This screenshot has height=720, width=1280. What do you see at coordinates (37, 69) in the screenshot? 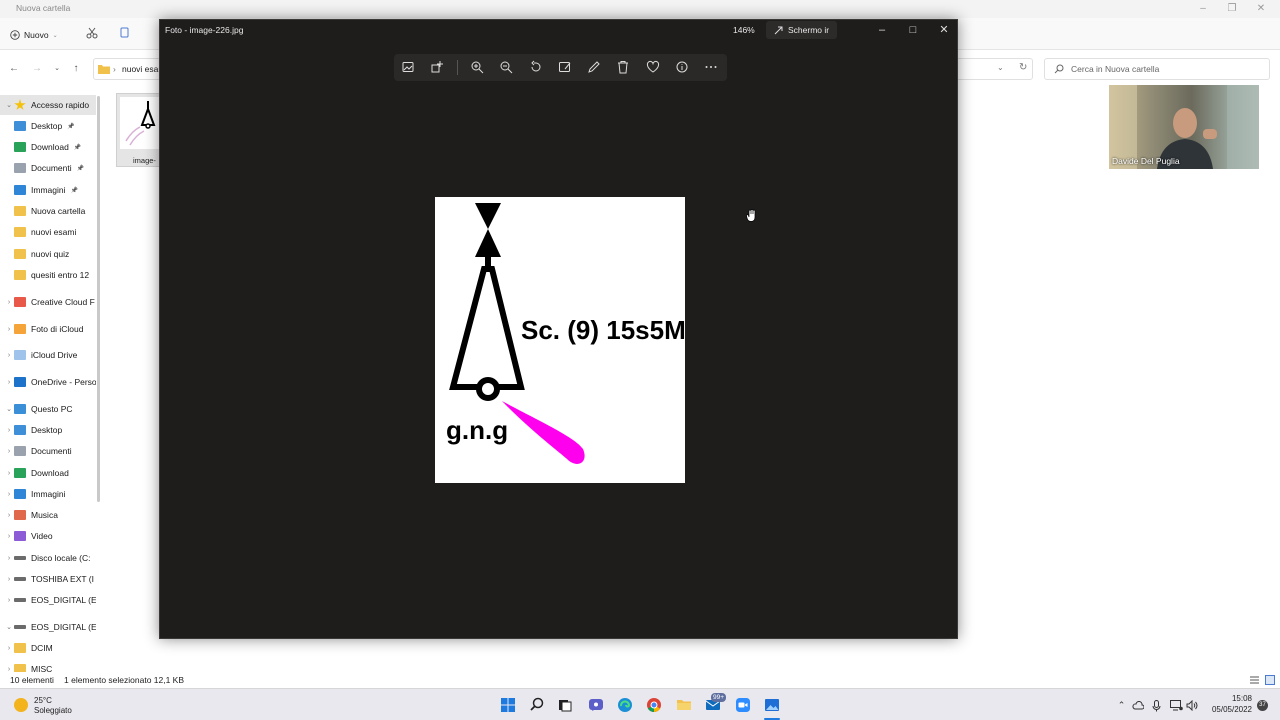
I see `forward-icon: →` at bounding box center [37, 69].